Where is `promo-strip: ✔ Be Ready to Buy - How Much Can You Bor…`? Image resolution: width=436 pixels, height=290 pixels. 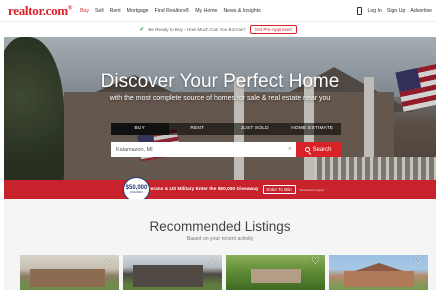 promo-strip: ✔ Be Ready to Buy - How Much Can You Bor… is located at coordinates (218, 29).